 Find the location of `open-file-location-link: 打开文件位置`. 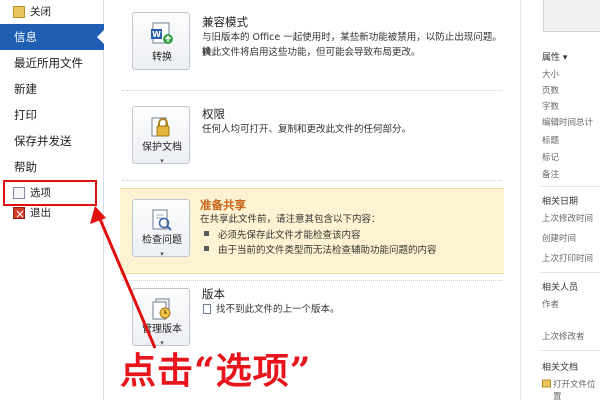

open-file-location-link: 打开文件位置 is located at coordinates (576, 389).